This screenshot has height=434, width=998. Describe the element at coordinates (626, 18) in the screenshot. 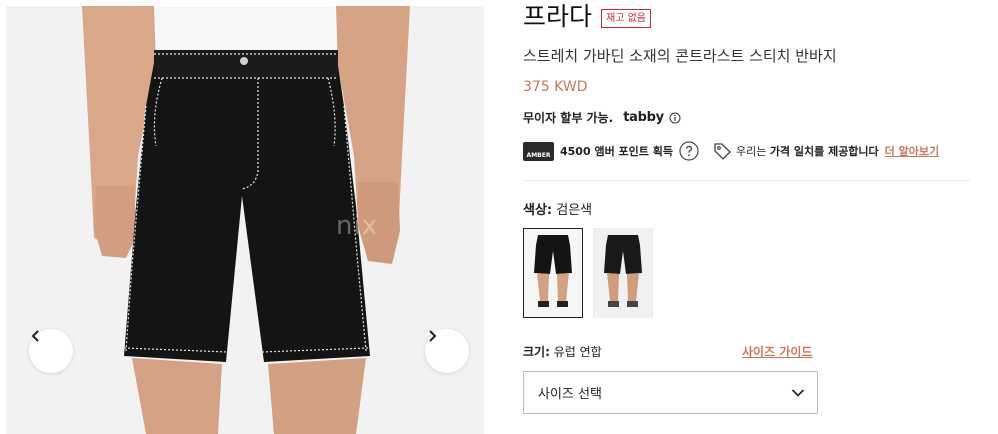

I see `out-of-stock-badge: 재고 없음` at that location.